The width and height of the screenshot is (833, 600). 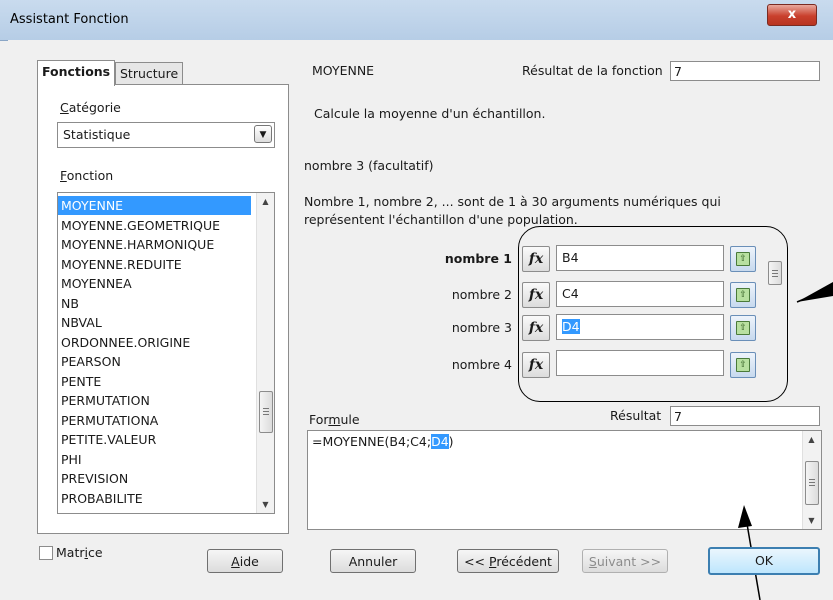 What do you see at coordinates (508, 561) in the screenshot?
I see `precedent-button: << Précédent` at bounding box center [508, 561].